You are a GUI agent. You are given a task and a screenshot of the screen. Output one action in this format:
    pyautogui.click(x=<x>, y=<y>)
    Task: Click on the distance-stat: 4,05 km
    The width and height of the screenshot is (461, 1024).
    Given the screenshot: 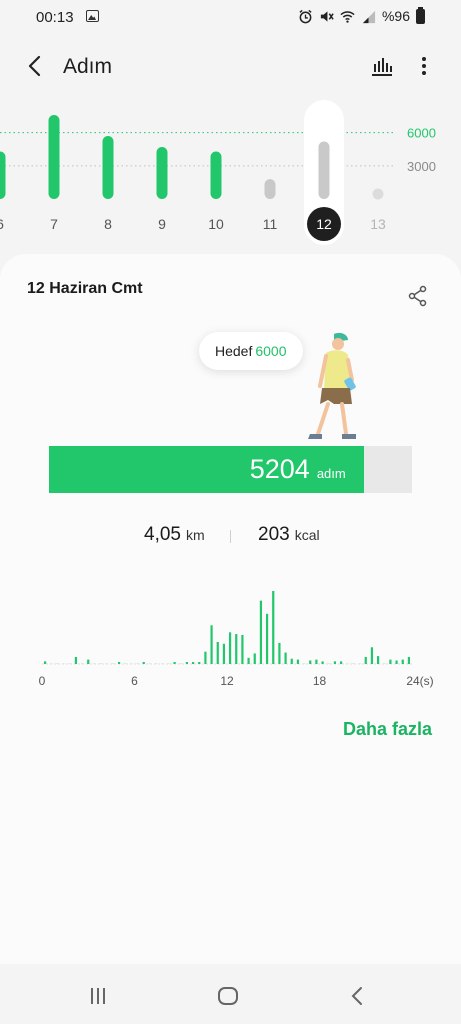 What is the action you would take?
    pyautogui.click(x=174, y=535)
    